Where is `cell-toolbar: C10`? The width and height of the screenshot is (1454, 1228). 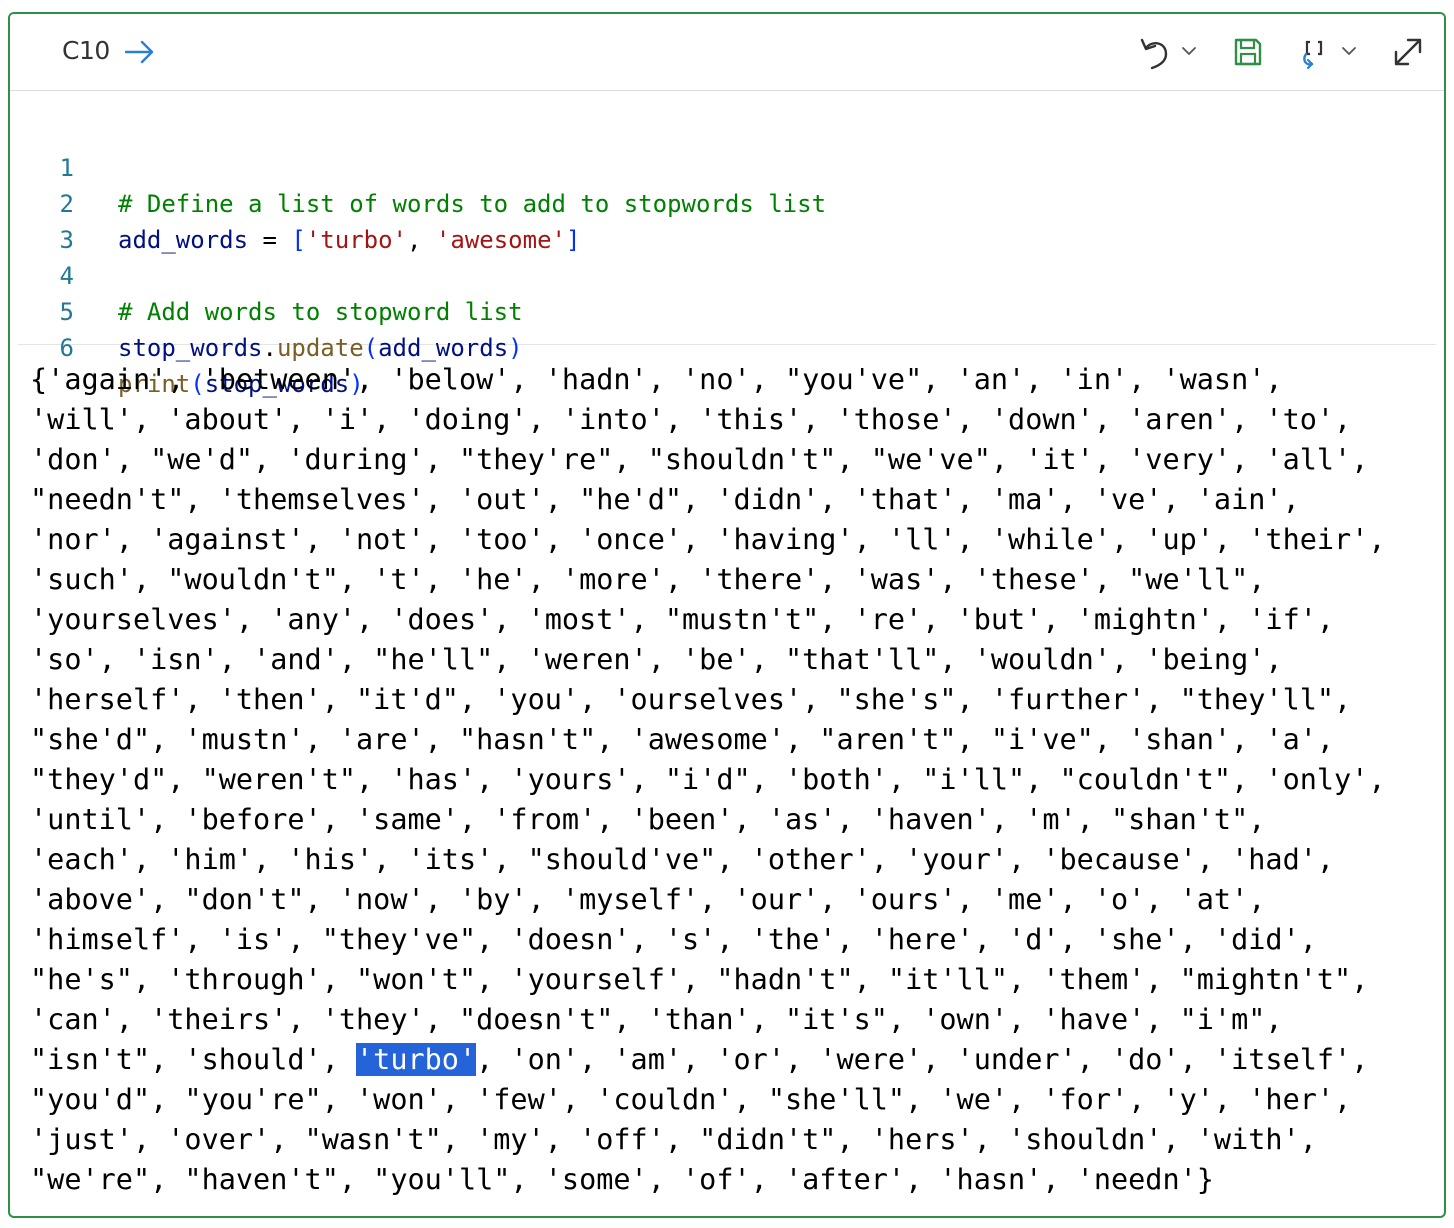 cell-toolbar: C10 is located at coordinates (727, 52).